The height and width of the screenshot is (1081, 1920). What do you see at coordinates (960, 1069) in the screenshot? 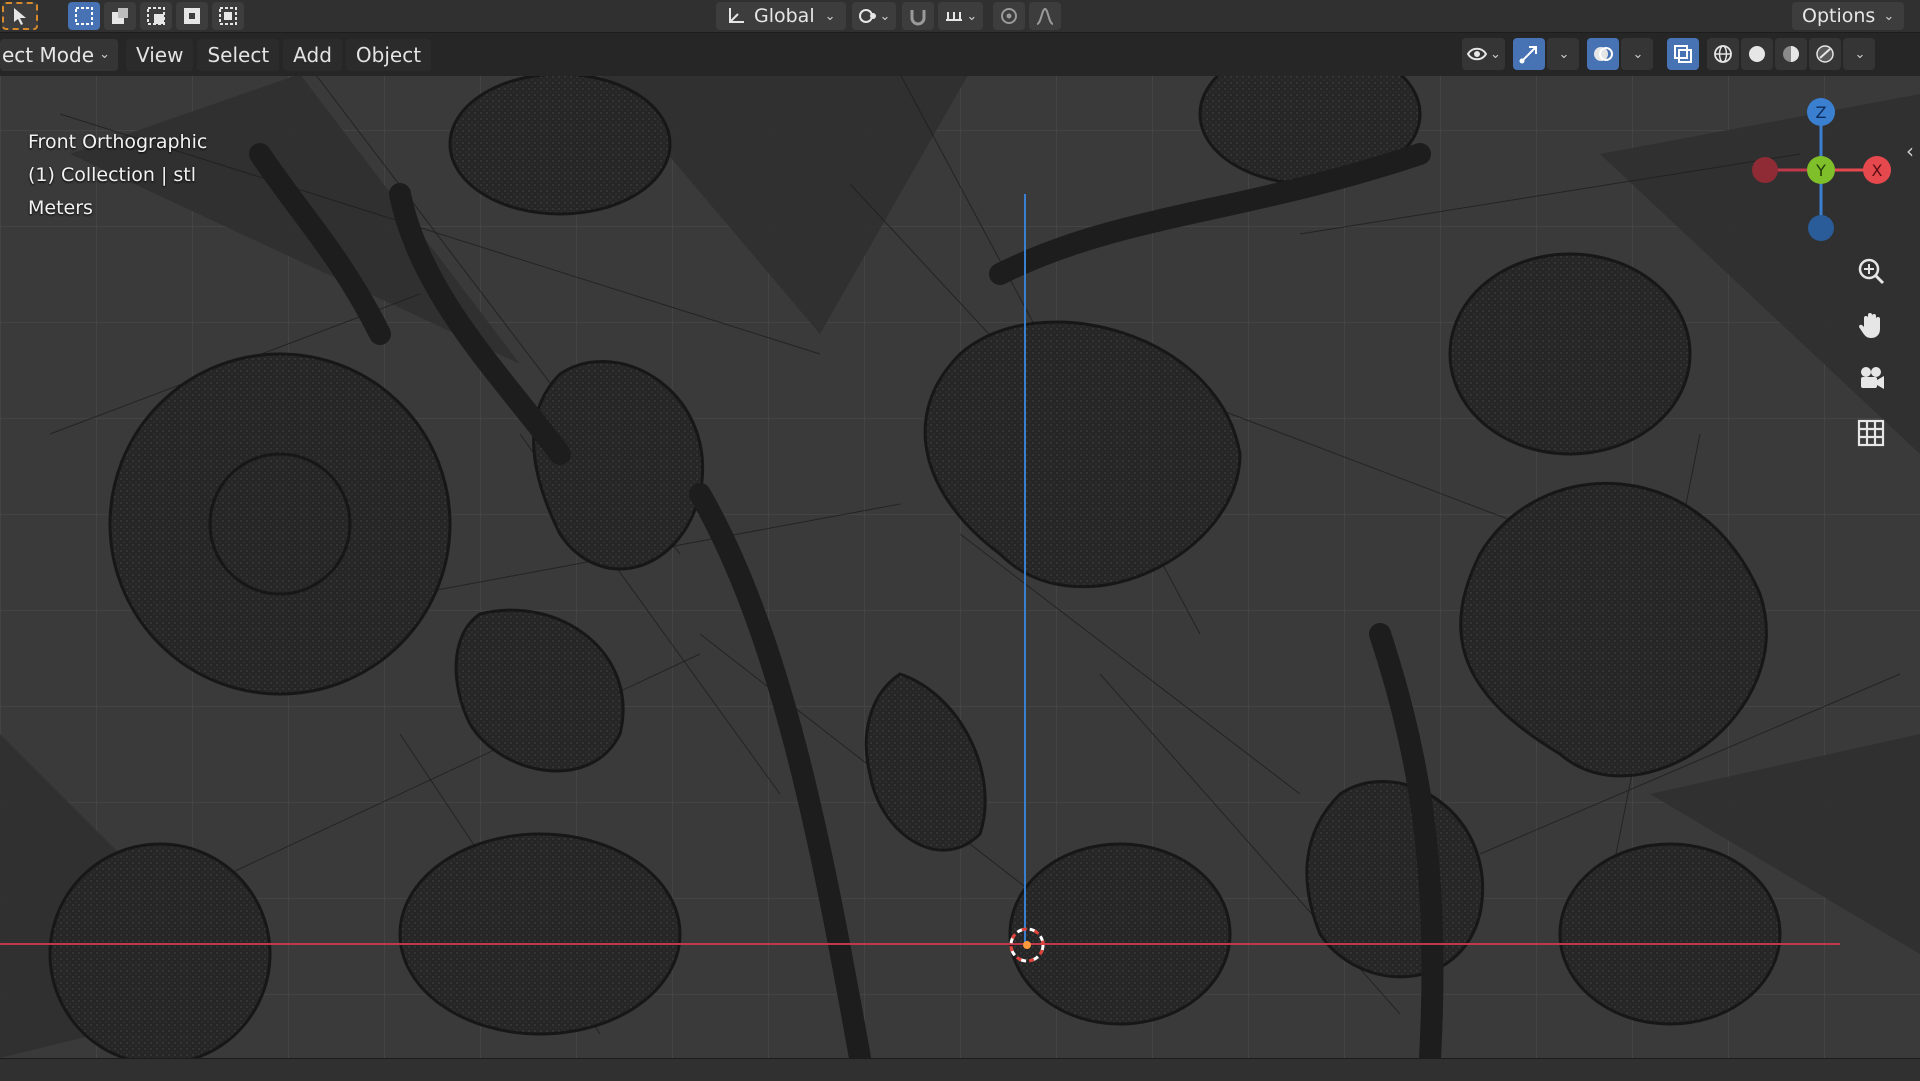
I see `timeline-header` at bounding box center [960, 1069].